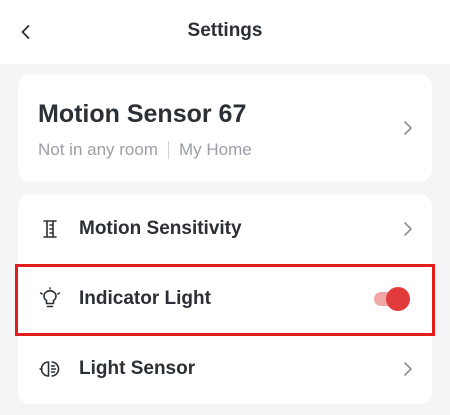 Image resolution: width=450 pixels, height=415 pixels. Describe the element at coordinates (98, 149) in the screenshot. I see `device-room: Not in any room` at that location.